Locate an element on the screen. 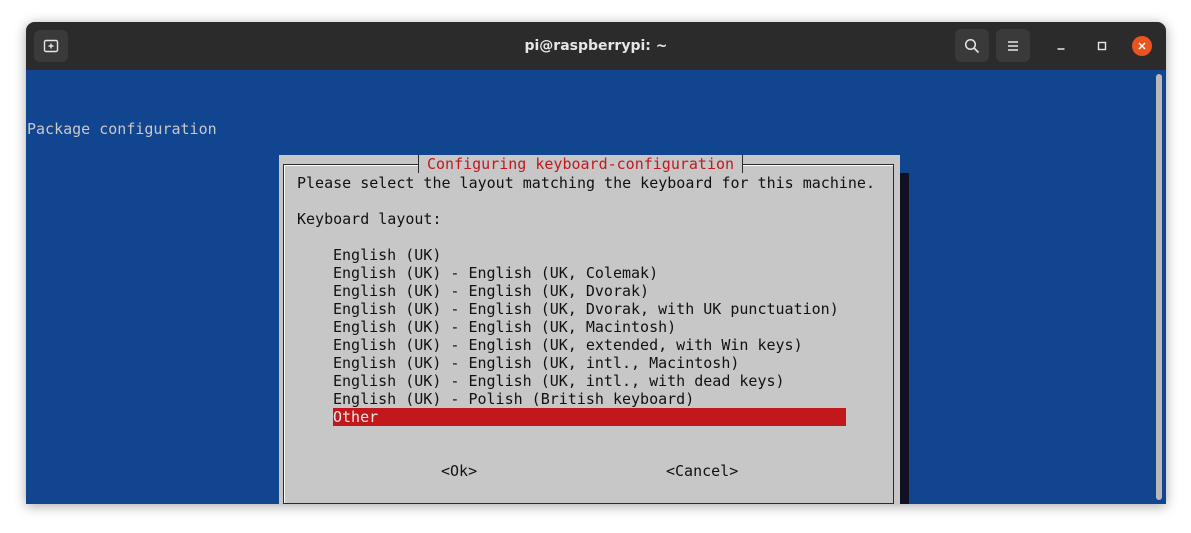 Image resolution: width=1191 pixels, height=533 pixels. window-title: pi@raspberrypi: ~ is located at coordinates (596, 46).